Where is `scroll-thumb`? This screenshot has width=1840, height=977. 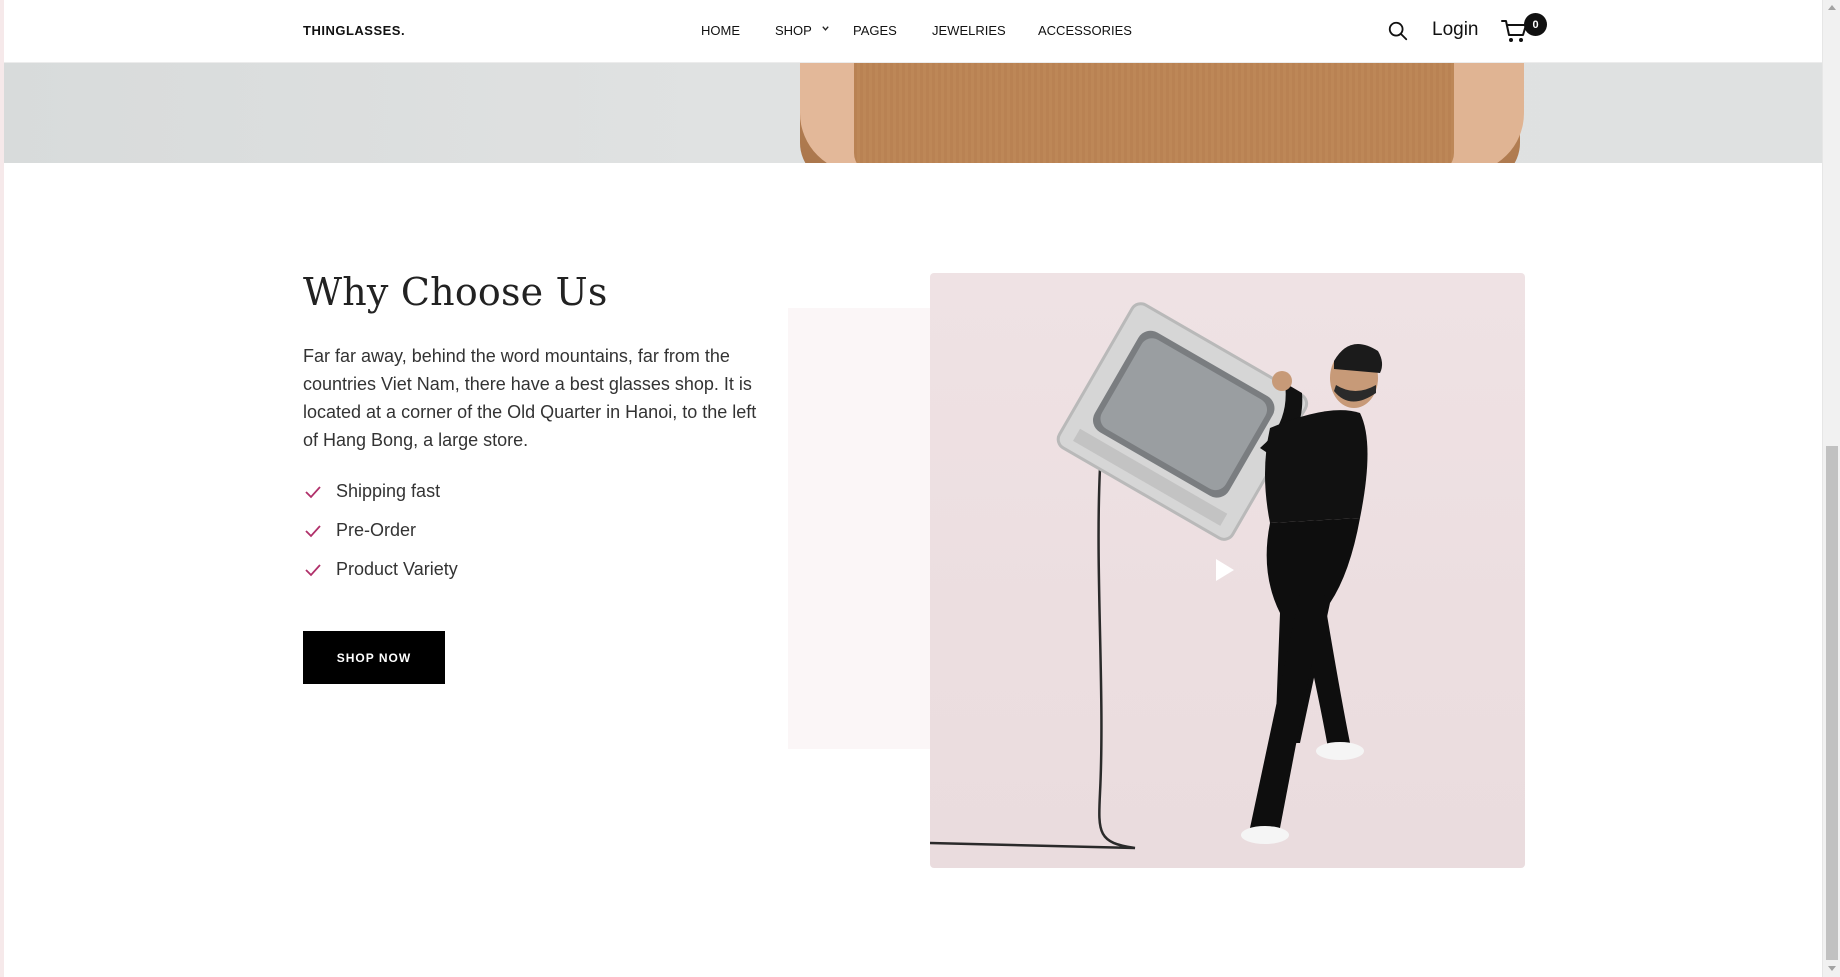 scroll-thumb is located at coordinates (1832, 703).